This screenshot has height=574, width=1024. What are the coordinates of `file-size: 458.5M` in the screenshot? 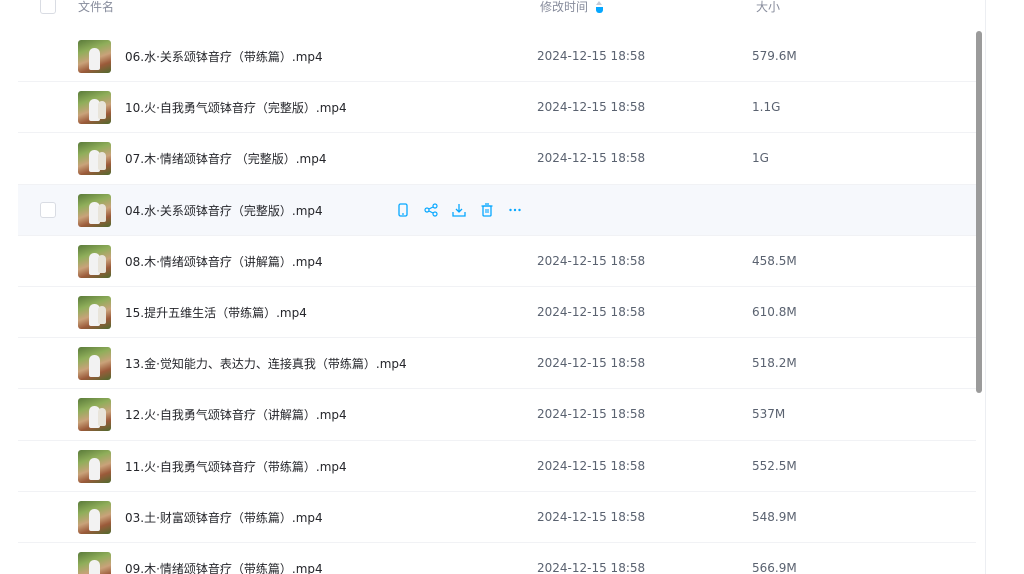 It's located at (774, 260).